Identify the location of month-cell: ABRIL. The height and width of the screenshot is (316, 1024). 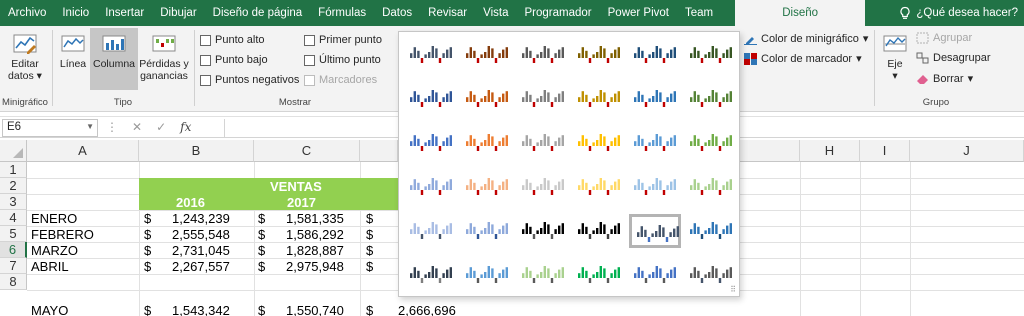
(50, 266).